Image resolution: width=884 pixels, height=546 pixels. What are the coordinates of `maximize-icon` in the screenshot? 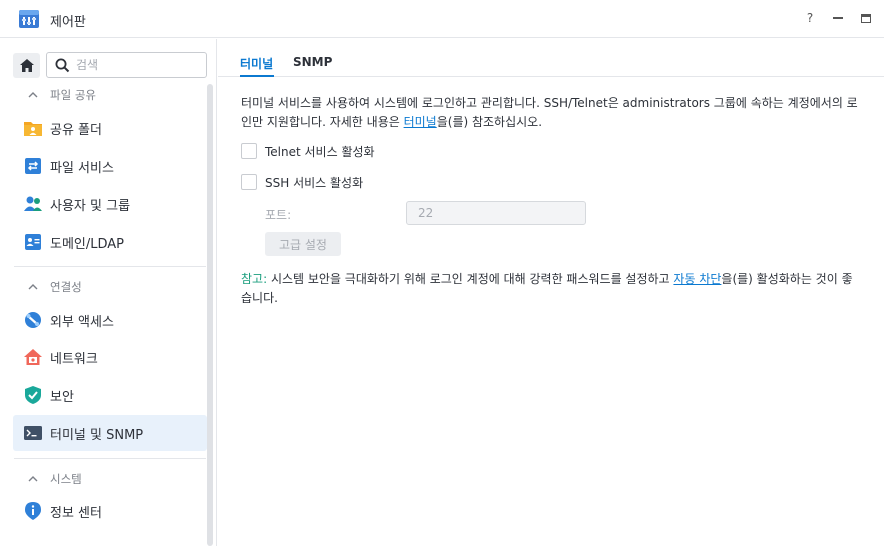 It's located at (866, 18).